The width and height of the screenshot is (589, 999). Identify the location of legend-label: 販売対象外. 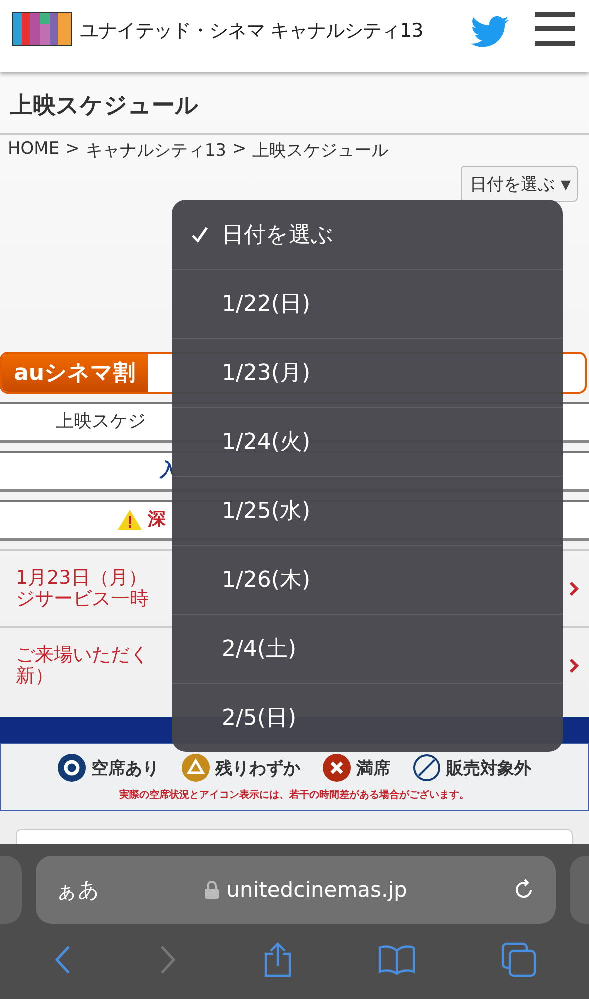
(489, 769).